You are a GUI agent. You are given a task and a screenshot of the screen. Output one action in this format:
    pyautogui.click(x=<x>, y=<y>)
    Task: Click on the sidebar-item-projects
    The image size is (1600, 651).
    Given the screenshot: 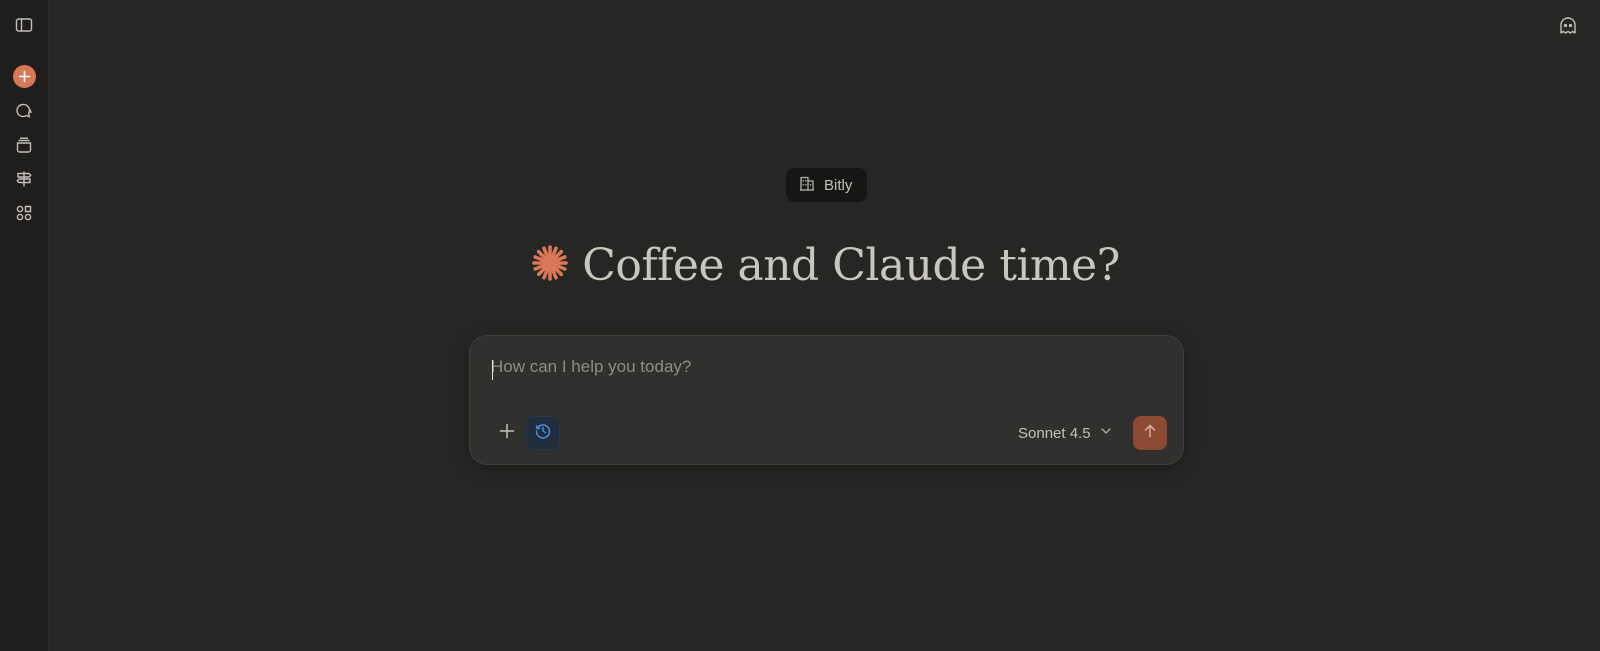 What is the action you would take?
    pyautogui.click(x=24, y=145)
    